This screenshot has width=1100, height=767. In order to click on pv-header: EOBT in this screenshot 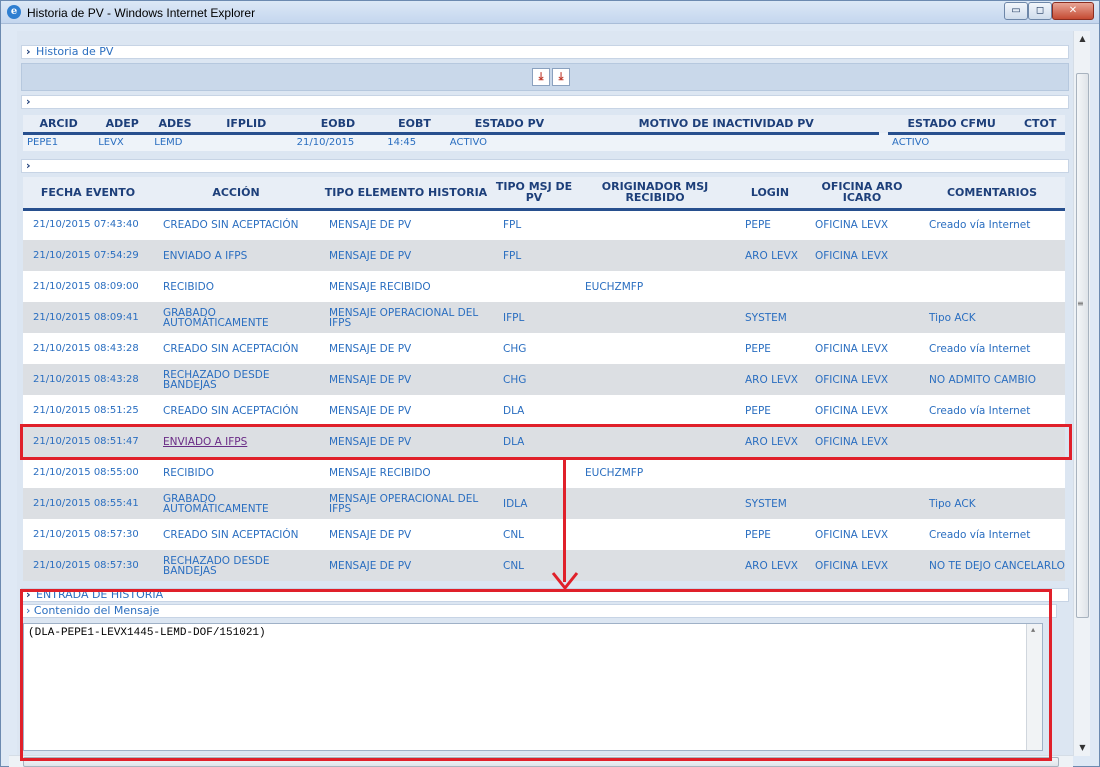, I will do `click(414, 125)`.